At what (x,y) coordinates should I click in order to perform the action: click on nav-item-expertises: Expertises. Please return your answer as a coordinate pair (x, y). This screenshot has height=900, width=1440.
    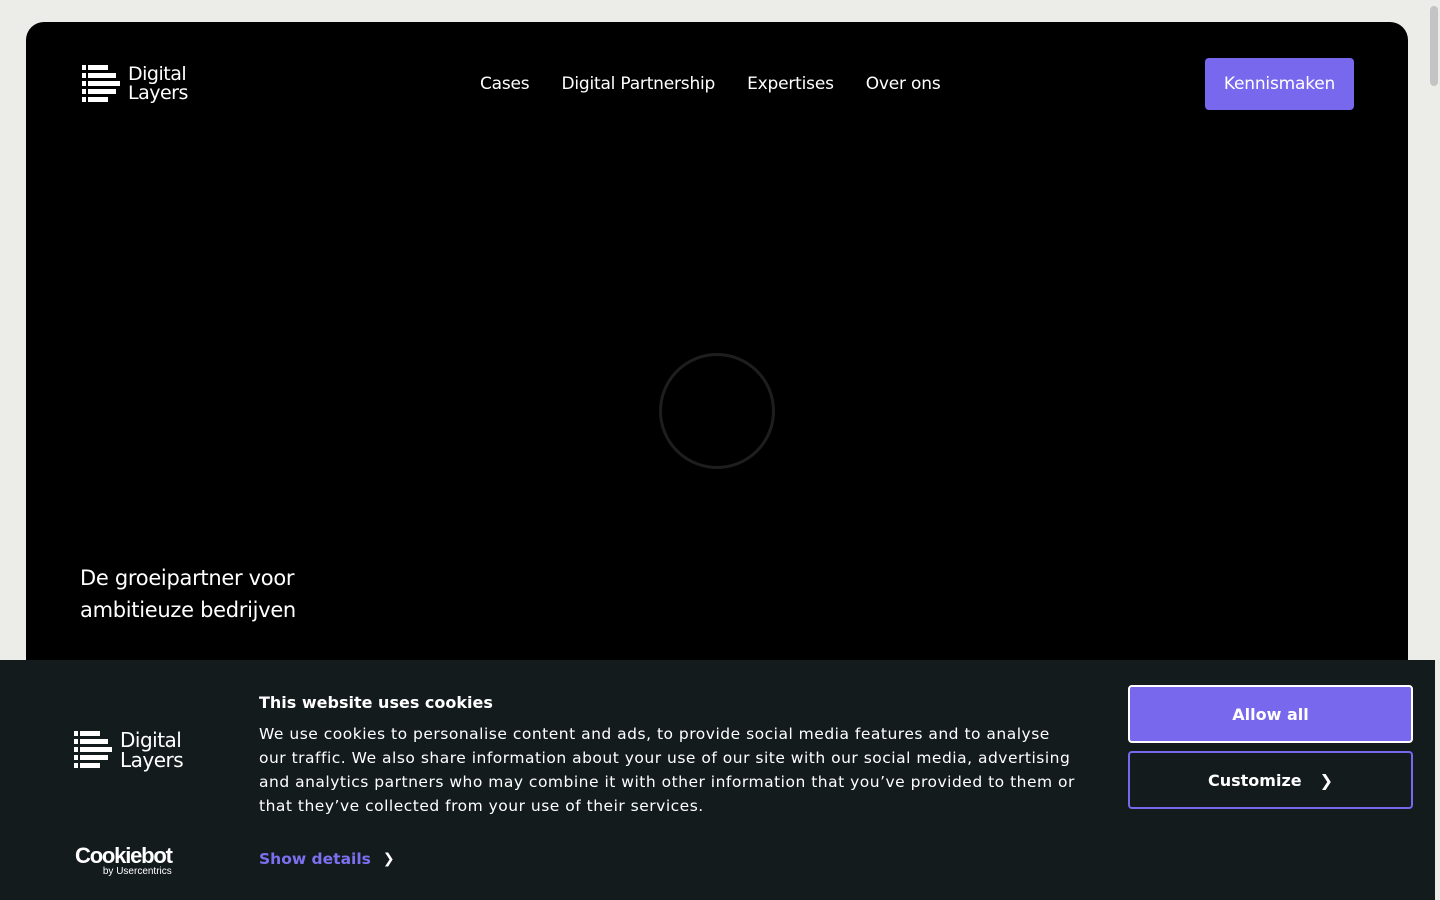
    Looking at the image, I should click on (790, 84).